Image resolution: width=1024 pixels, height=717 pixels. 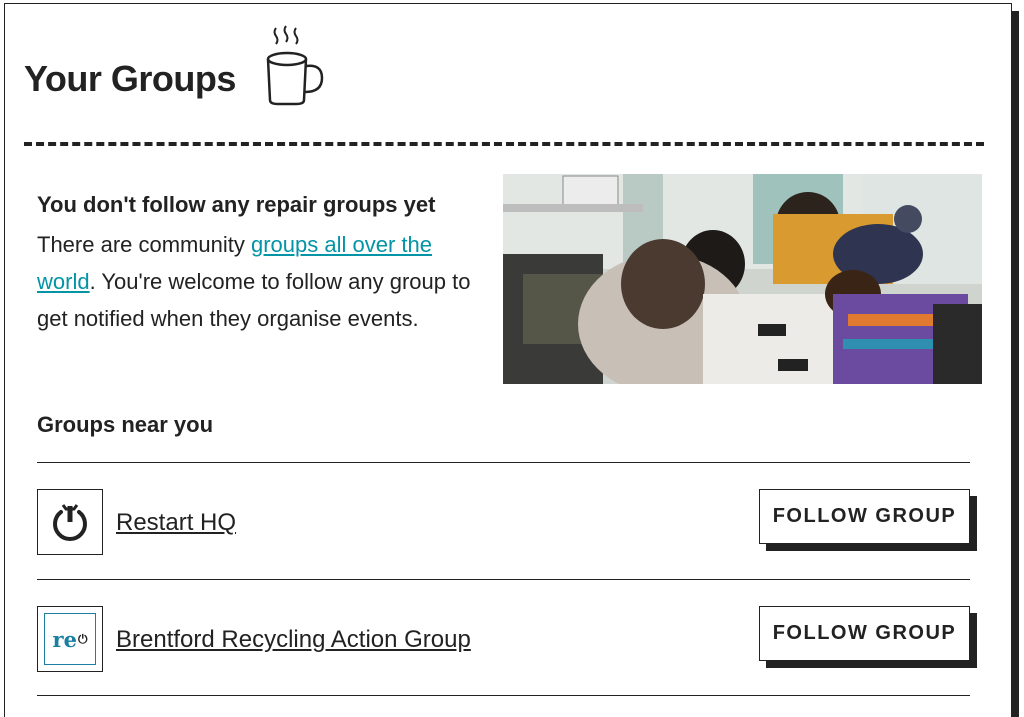 I want to click on restart-power-wrench-icon, so click(x=70, y=522).